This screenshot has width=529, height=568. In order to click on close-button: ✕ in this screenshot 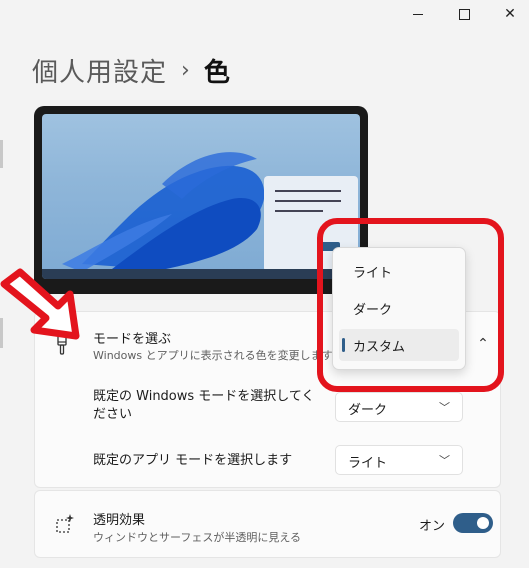, I will do `click(508, 14)`.